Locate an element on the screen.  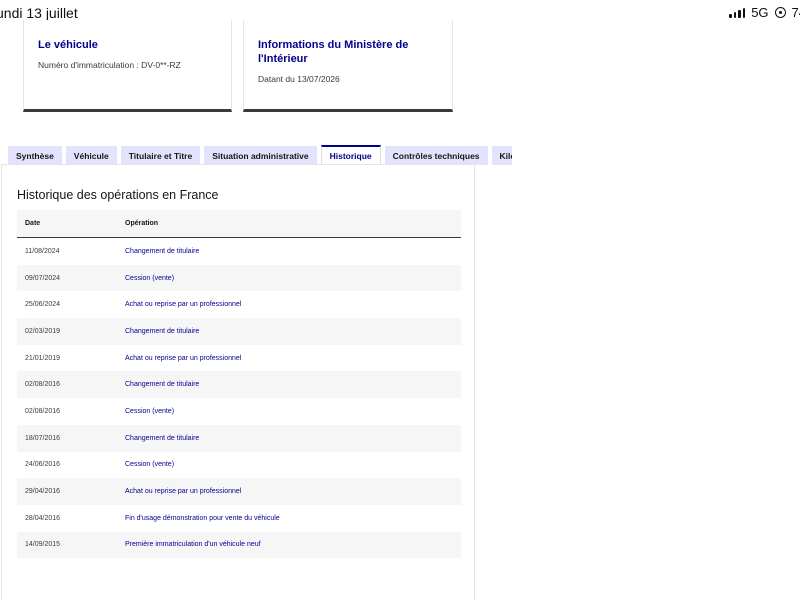
column-header-operation: Opération is located at coordinates (289, 224).